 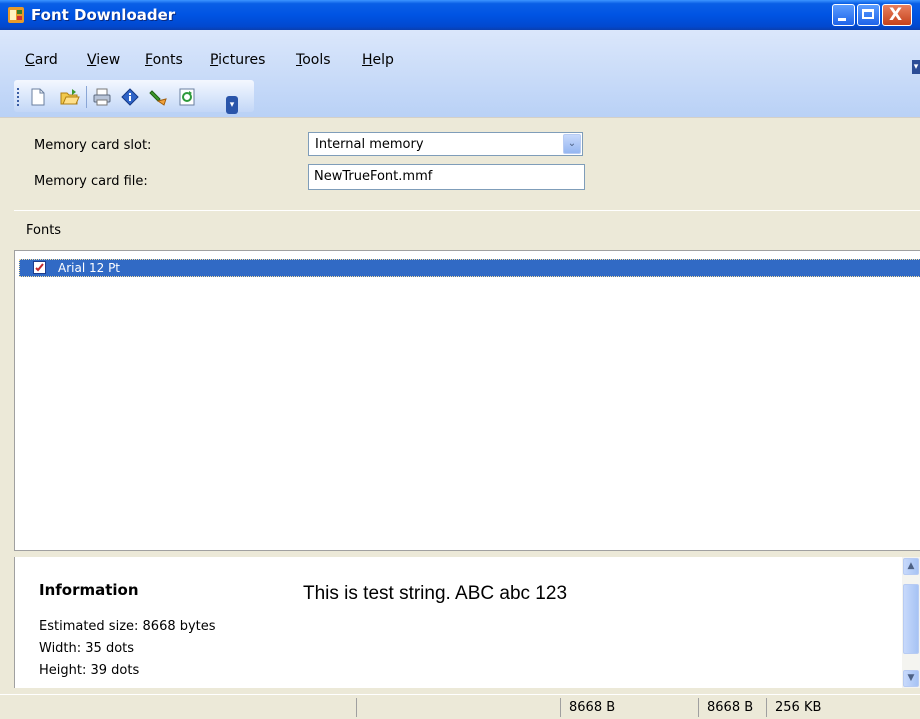 What do you see at coordinates (467, 230) in the screenshot?
I see `fonts-header: Fonts` at bounding box center [467, 230].